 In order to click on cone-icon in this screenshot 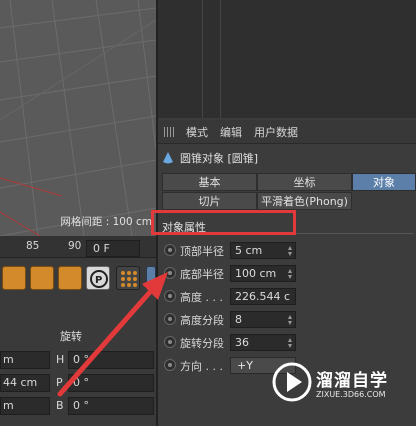, I will do `click(168, 158)`.